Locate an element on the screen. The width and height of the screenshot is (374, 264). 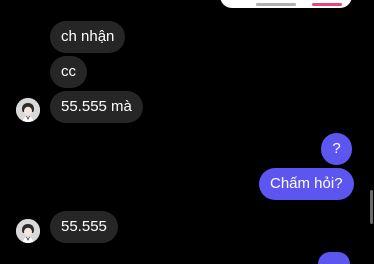
preview-accent is located at coordinates (327, 4).